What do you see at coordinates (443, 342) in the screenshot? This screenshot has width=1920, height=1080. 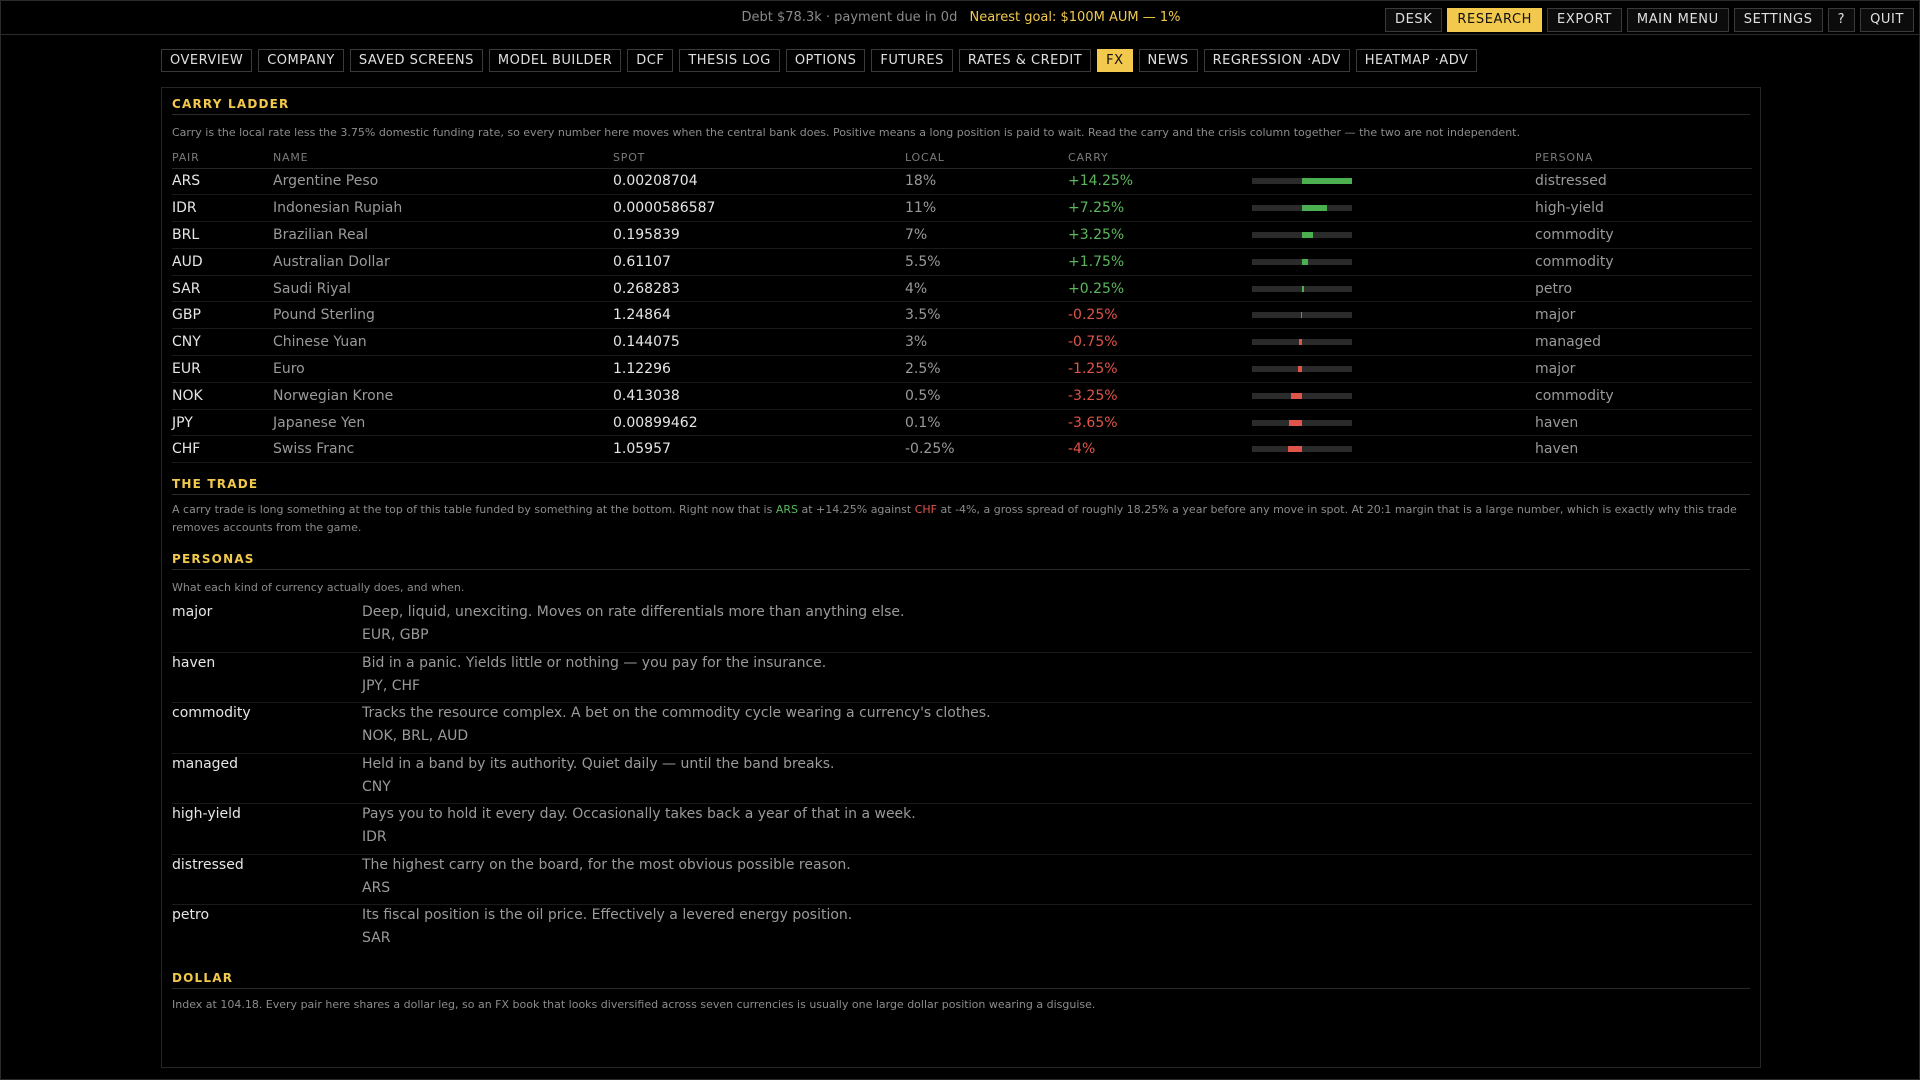 I see `currency-name: Chinese Yuan` at bounding box center [443, 342].